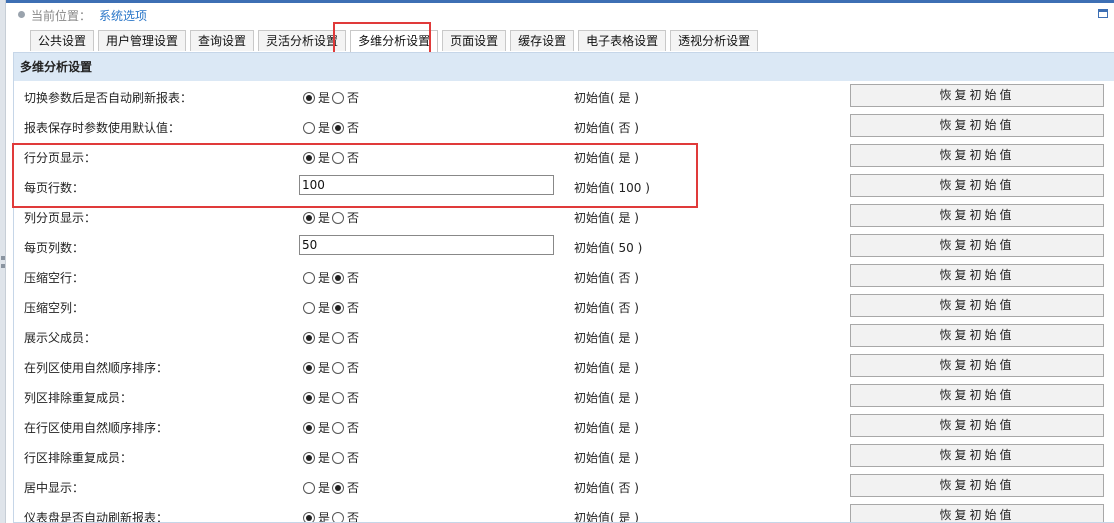 The width and height of the screenshot is (1114, 523). Describe the element at coordinates (123, 15) in the screenshot. I see `breadcrumb-current: 系统选项` at that location.